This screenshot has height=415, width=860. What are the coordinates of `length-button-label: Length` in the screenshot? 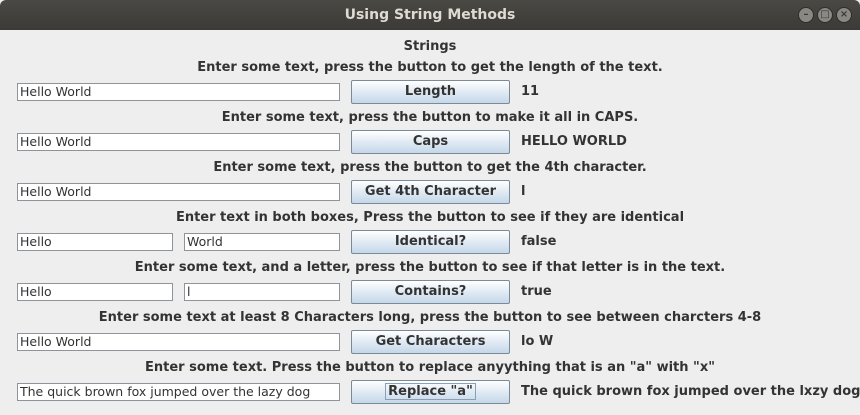 It's located at (430, 91).